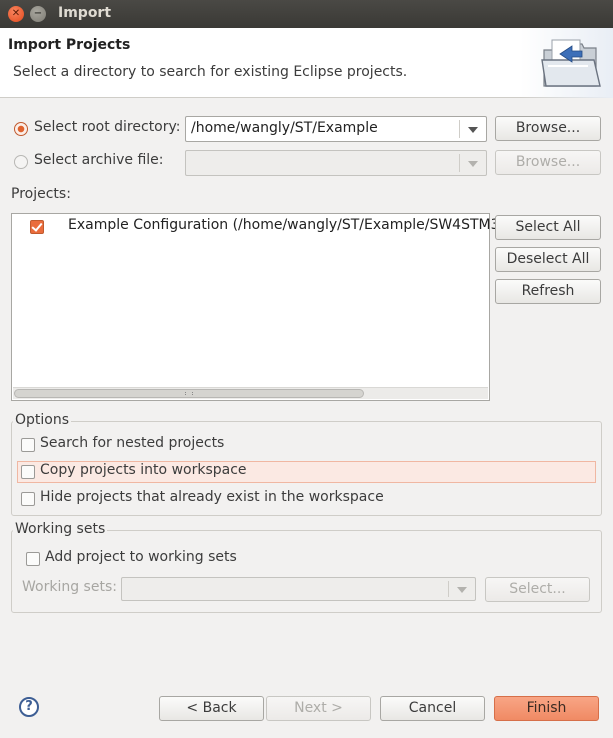 The image size is (613, 738). I want to click on working-sets-title: Working sets, so click(60, 529).